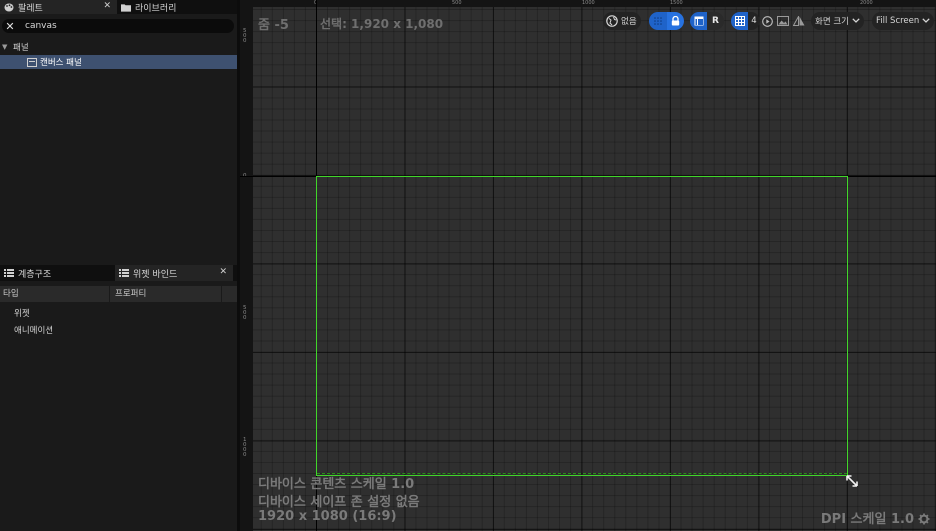  I want to click on hierarchy-tabbar: 계층구조 위젯 바인드 ✕, so click(118, 273).